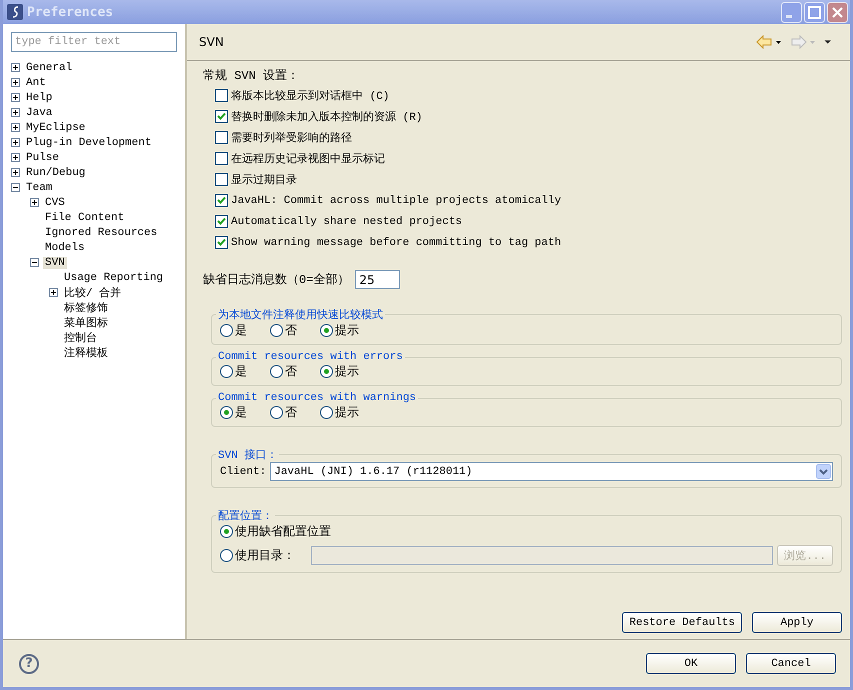 The width and height of the screenshot is (853, 690). Describe the element at coordinates (310, 357) in the screenshot. I see `group-title: Commit resources with errors` at that location.